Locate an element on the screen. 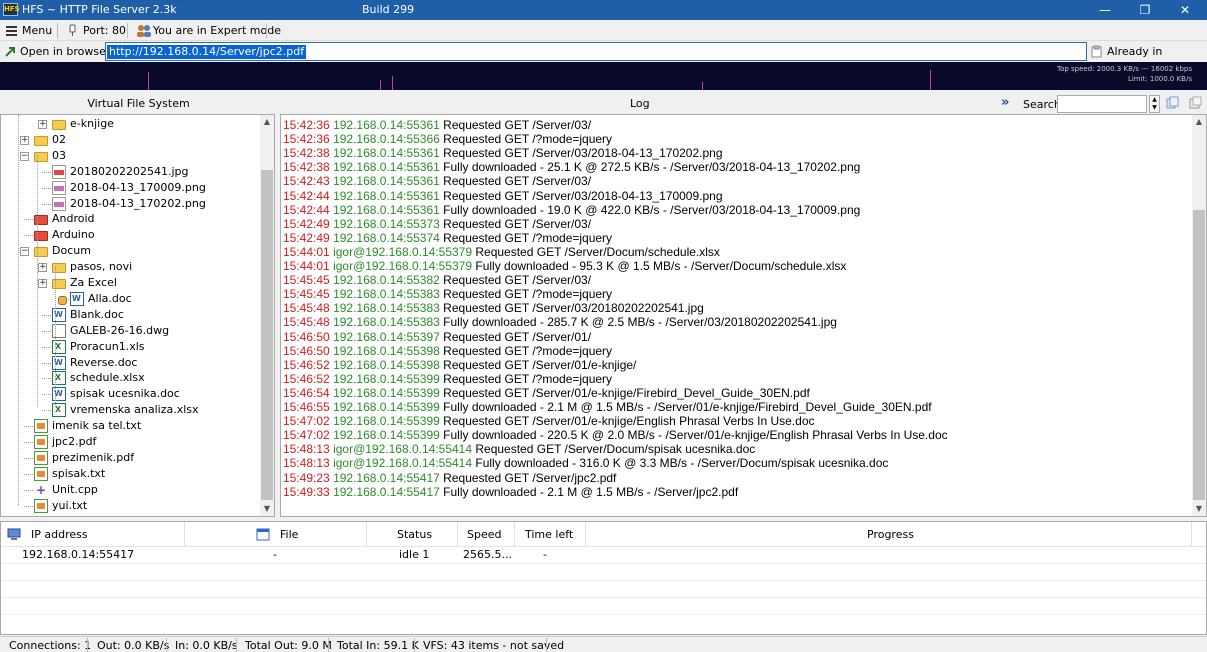  tree-item: 20180202202541.jpg is located at coordinates (130, 172).